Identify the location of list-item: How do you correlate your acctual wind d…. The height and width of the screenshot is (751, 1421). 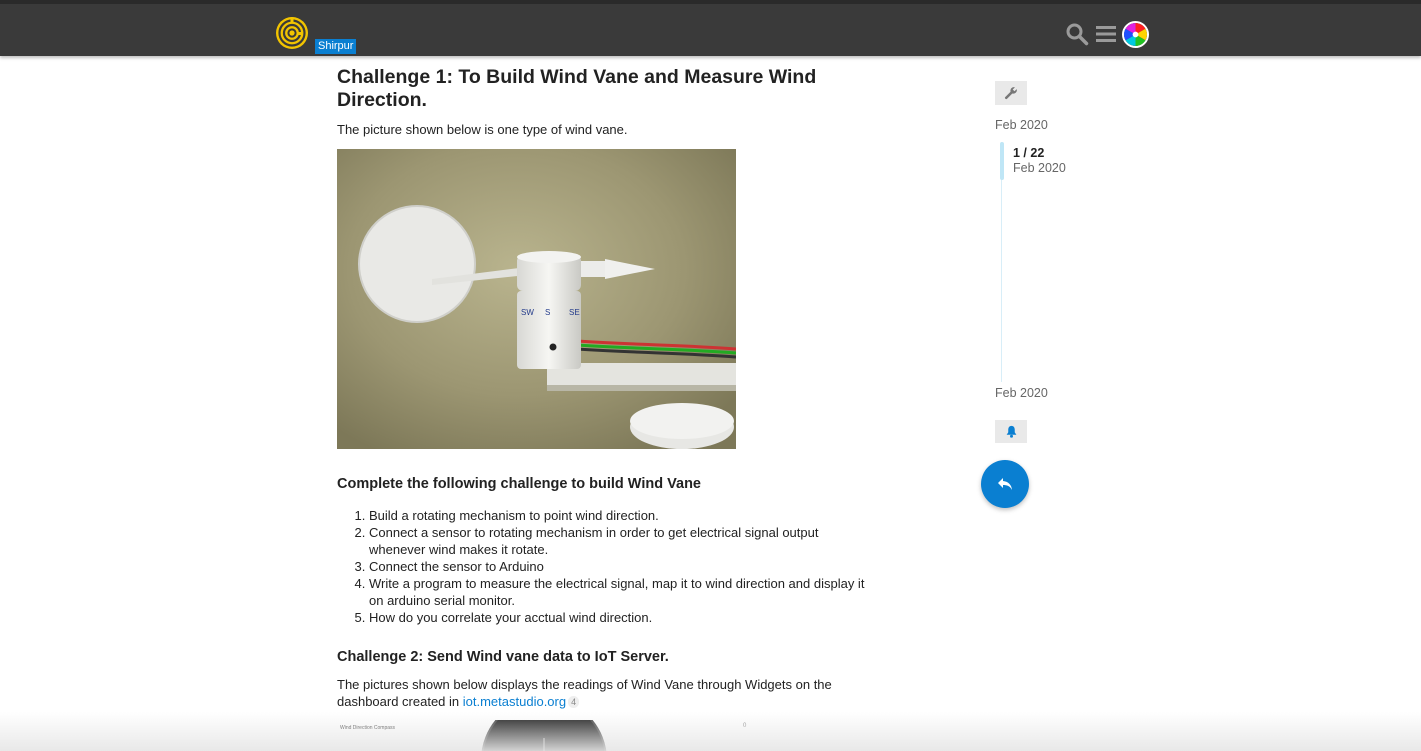
(618, 617).